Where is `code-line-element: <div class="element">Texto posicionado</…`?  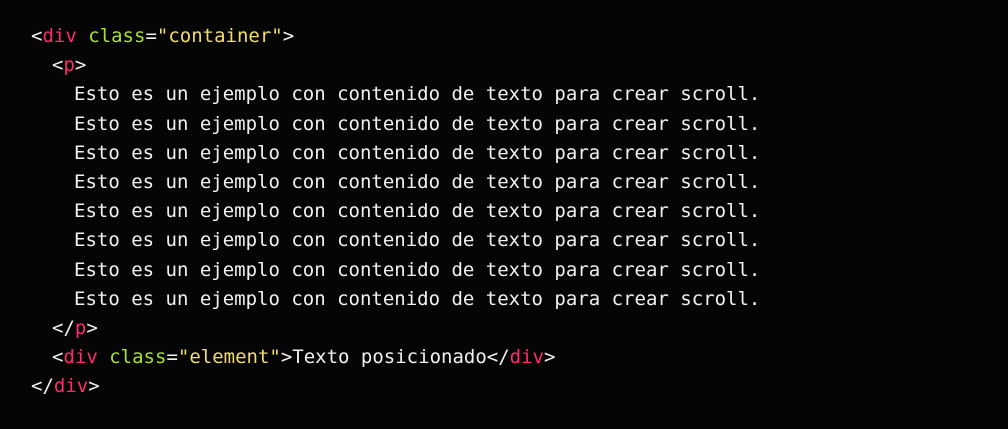 code-line-element: <div class="element">Texto posicionado</… is located at coordinates (519, 357).